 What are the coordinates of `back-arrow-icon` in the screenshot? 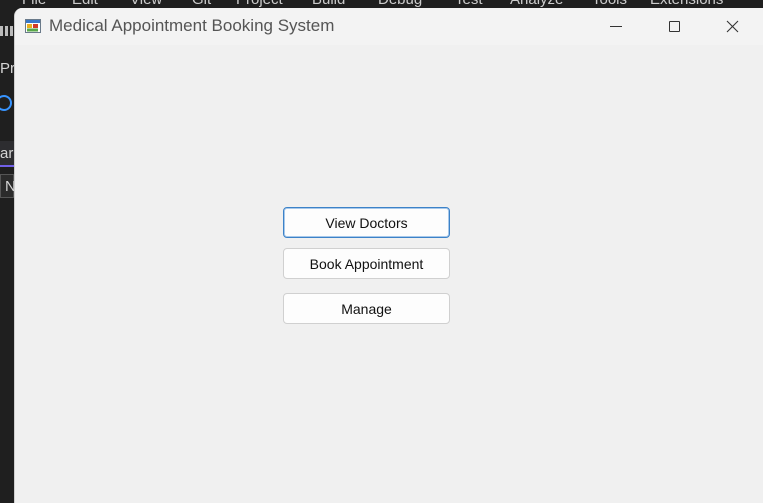 It's located at (6, 103).